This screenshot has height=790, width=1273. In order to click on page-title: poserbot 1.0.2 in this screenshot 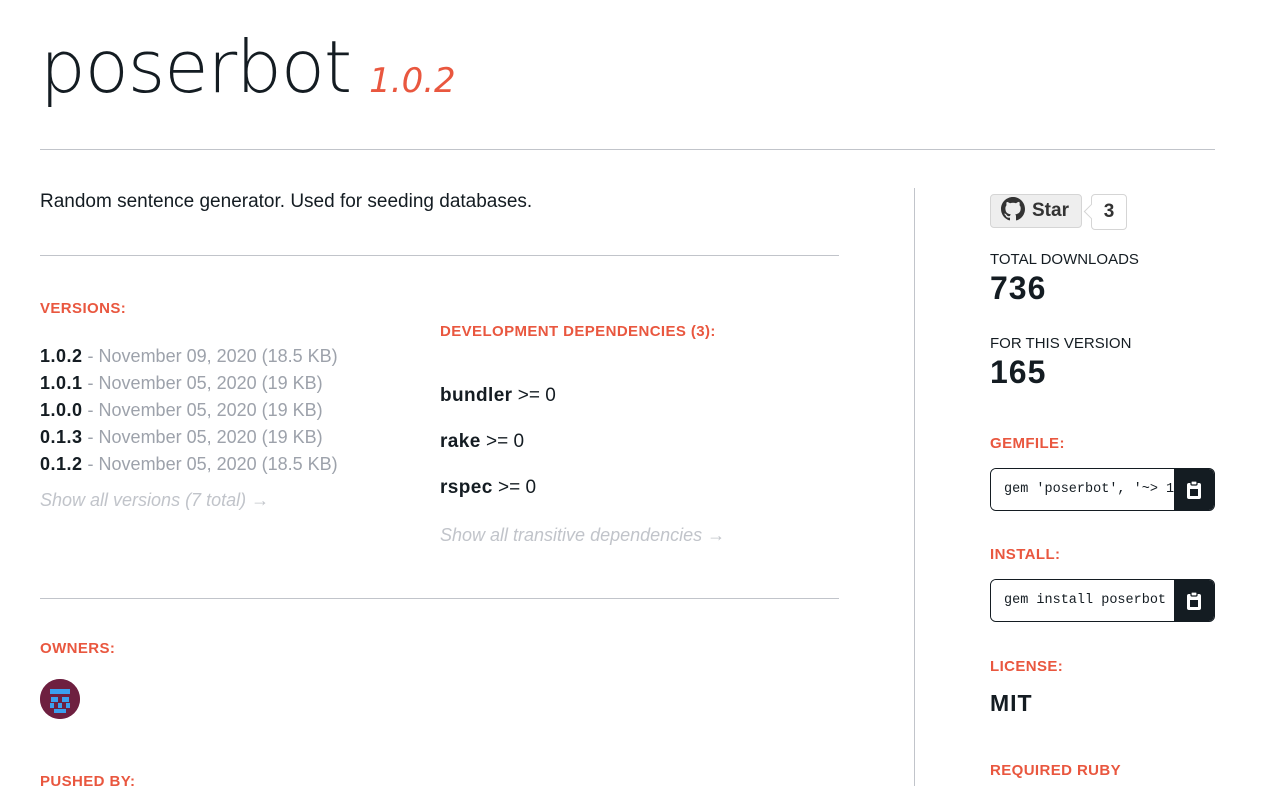, I will do `click(248, 67)`.